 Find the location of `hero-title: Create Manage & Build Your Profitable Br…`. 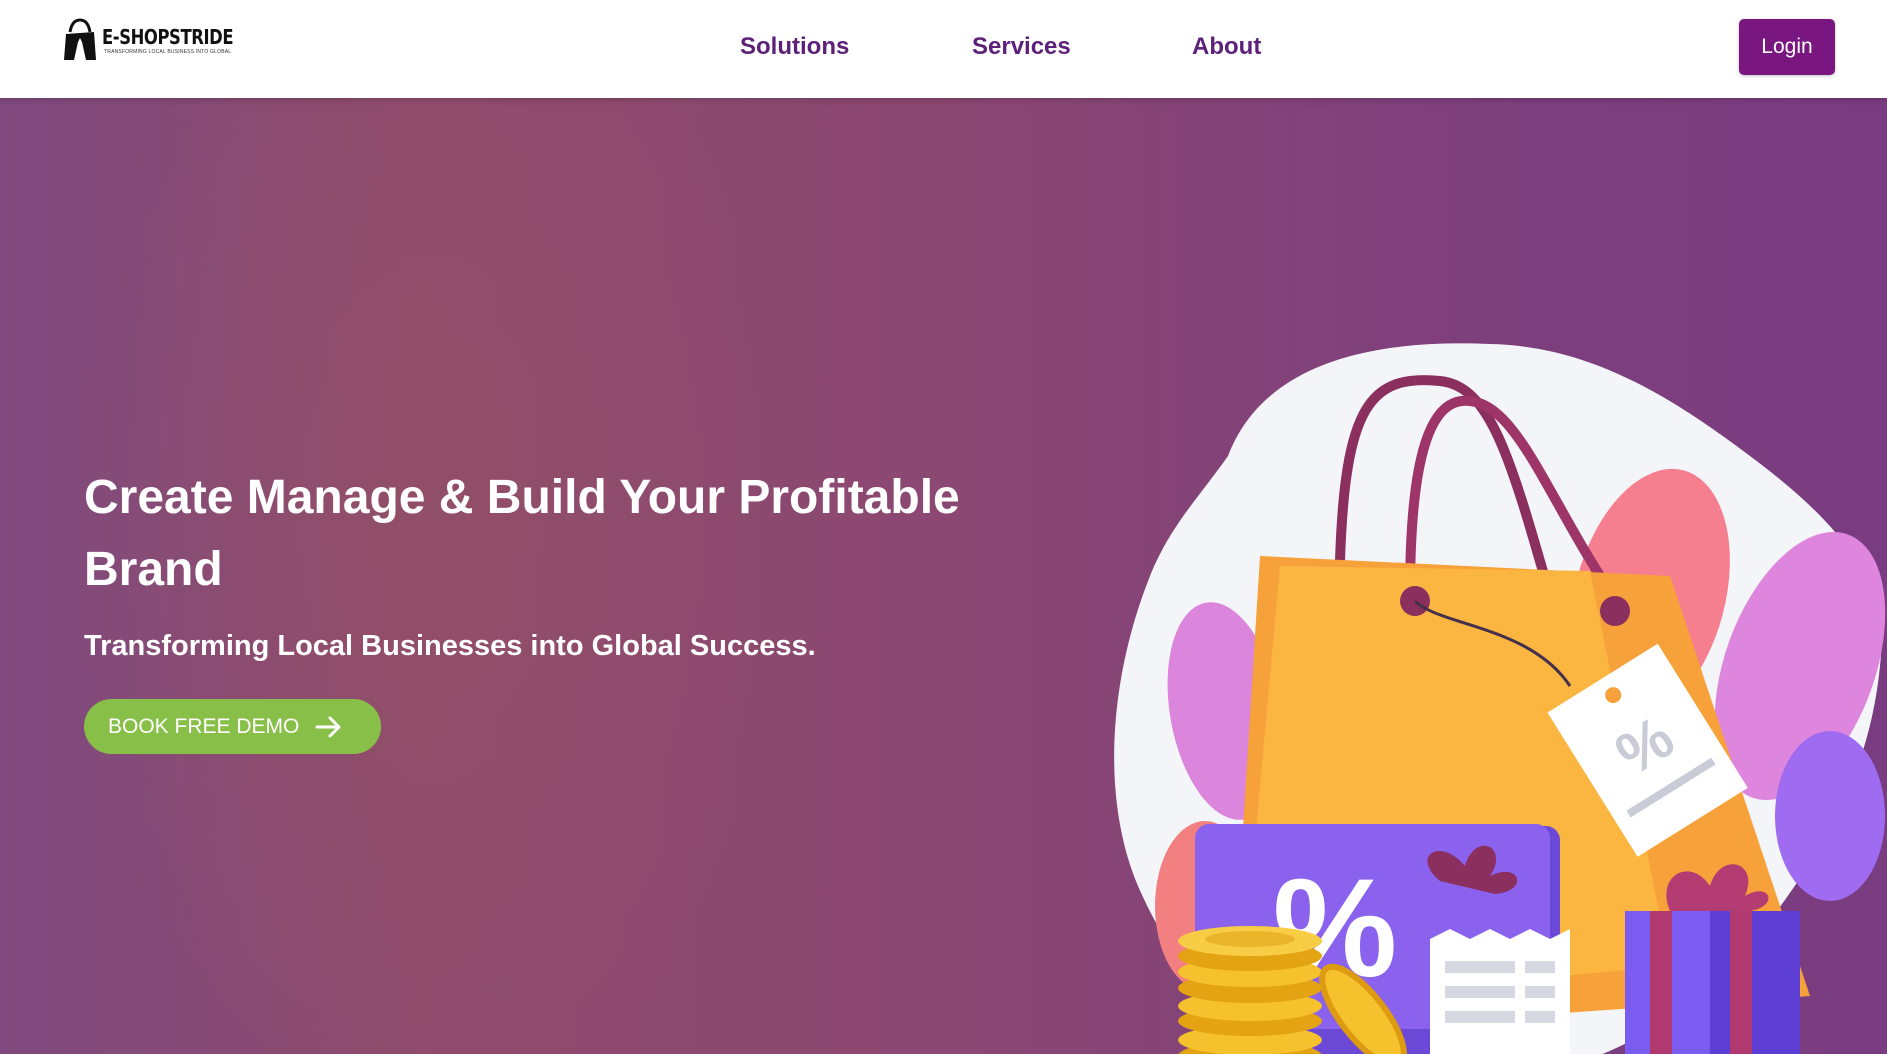

hero-title: Create Manage & Build Your Profitable Br… is located at coordinates (522, 533).